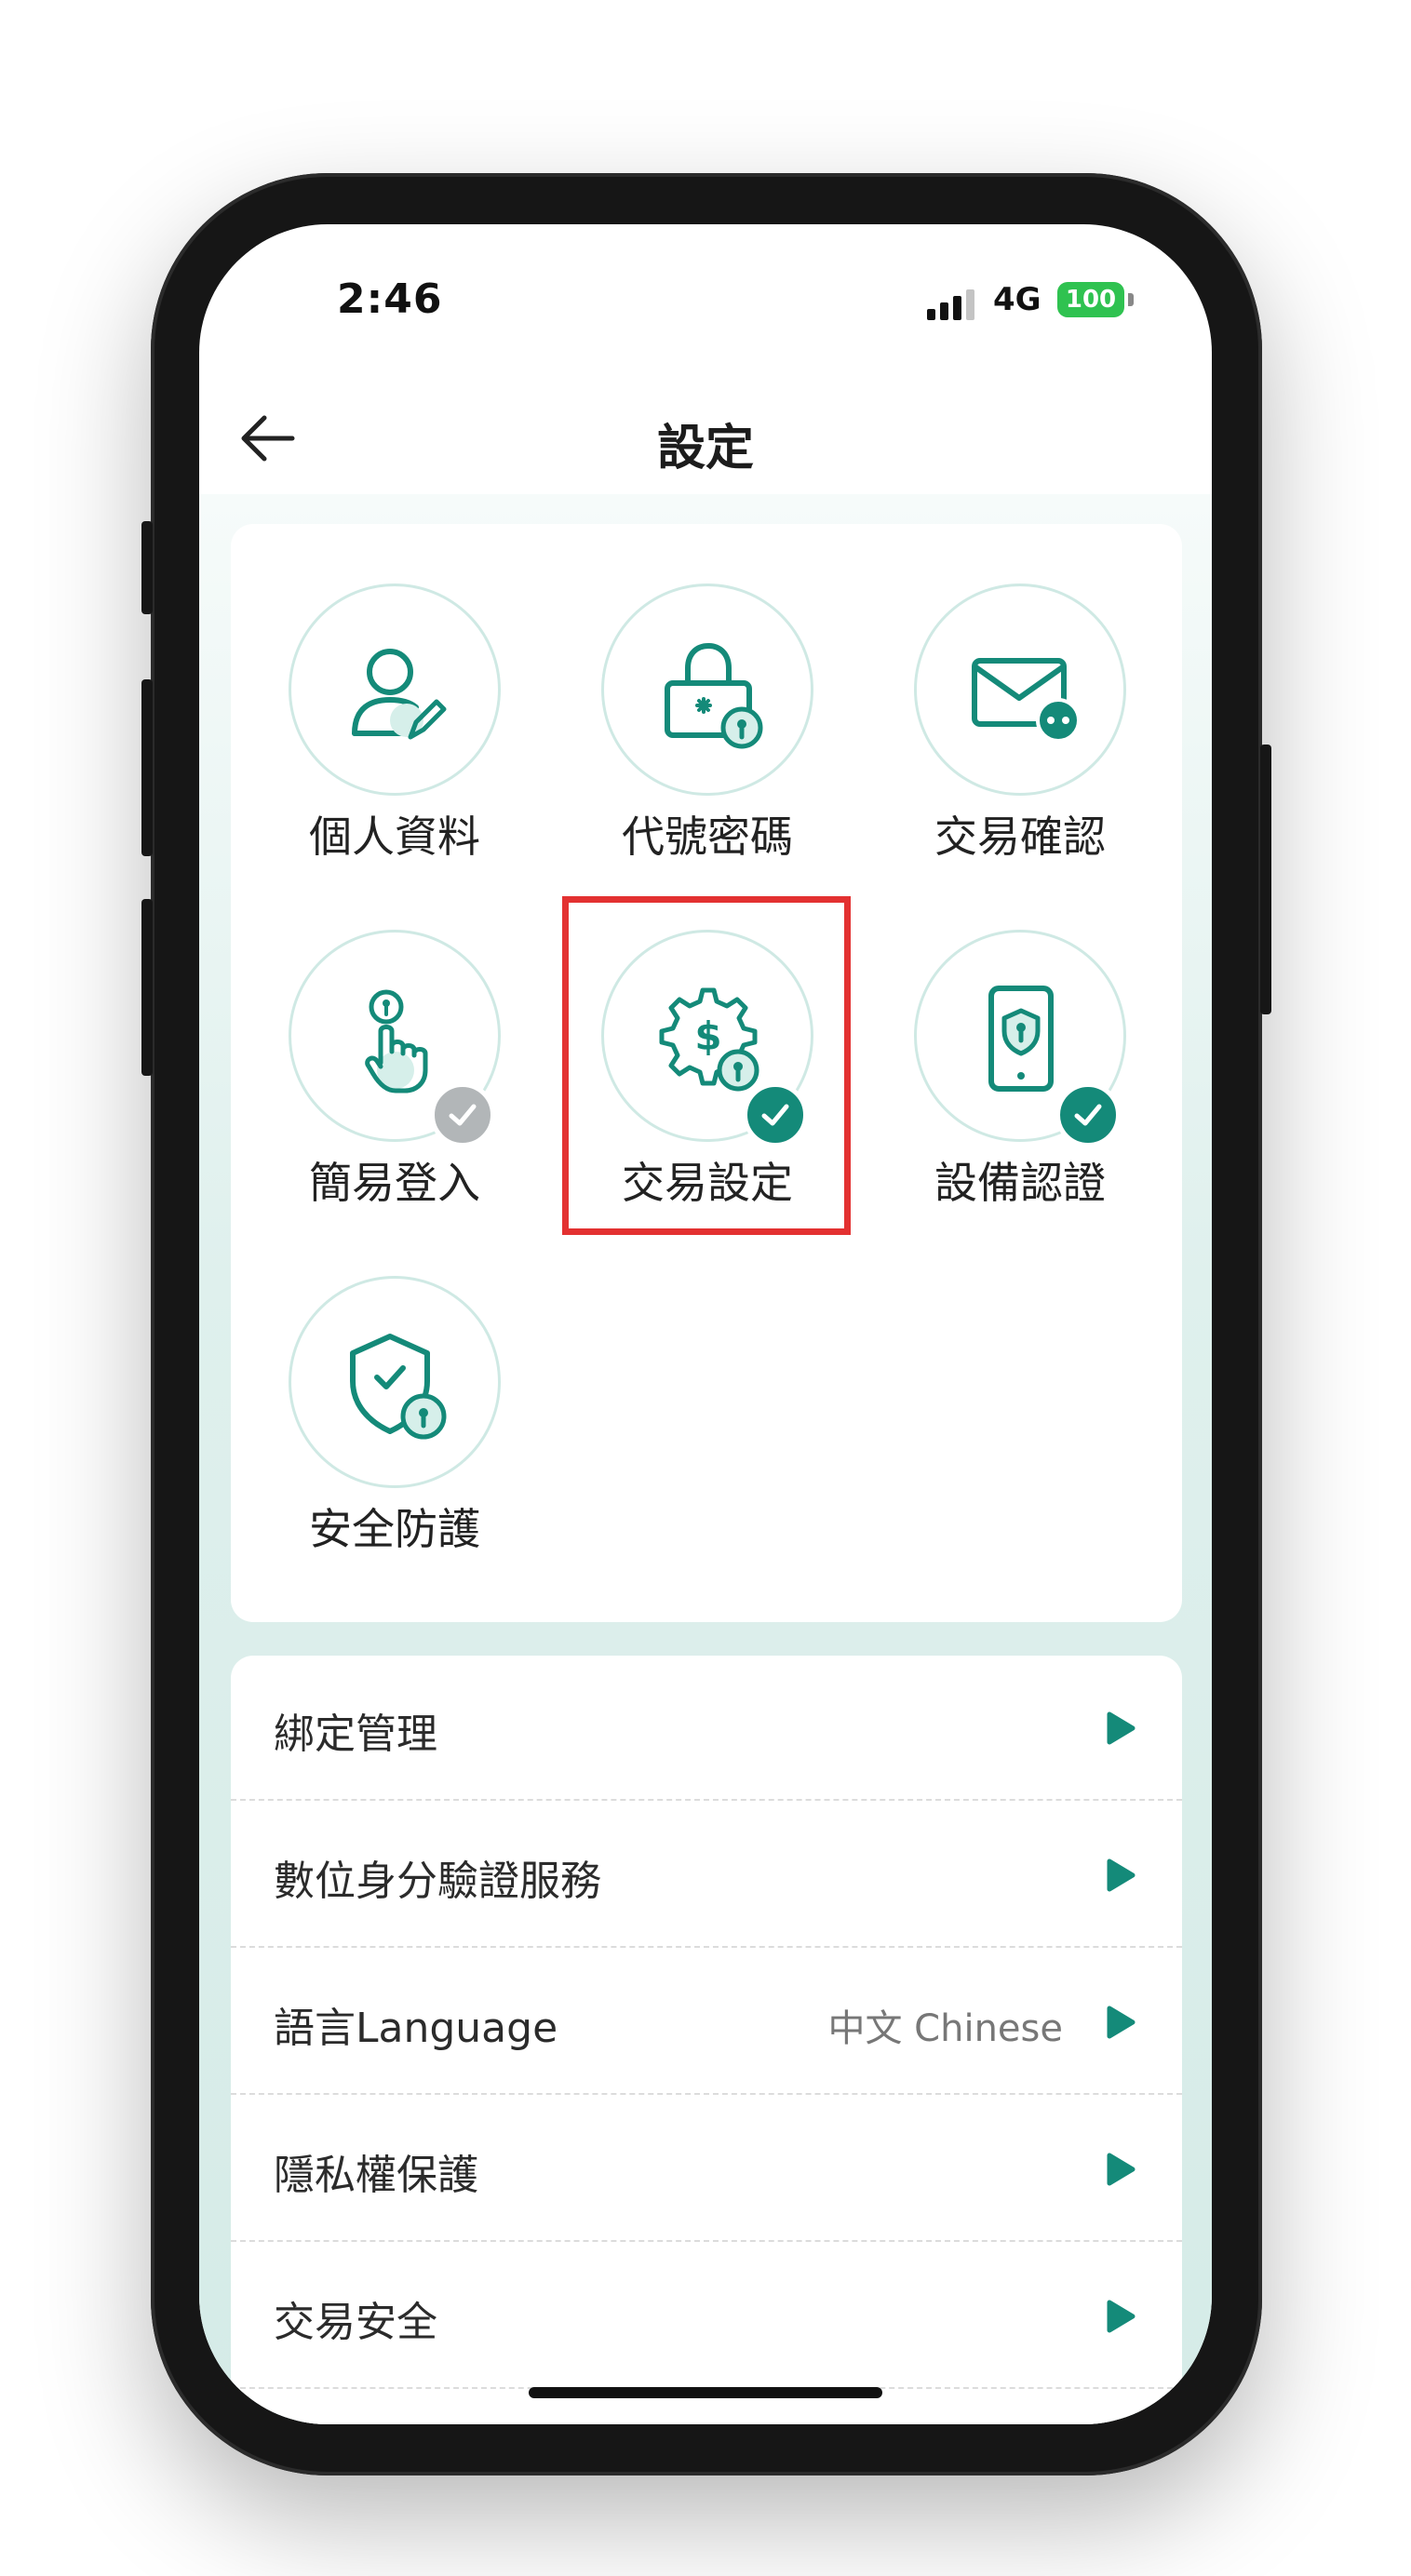 Image resolution: width=1411 pixels, height=2576 pixels. What do you see at coordinates (398, 1387) in the screenshot?
I see `shield-lock-icon` at bounding box center [398, 1387].